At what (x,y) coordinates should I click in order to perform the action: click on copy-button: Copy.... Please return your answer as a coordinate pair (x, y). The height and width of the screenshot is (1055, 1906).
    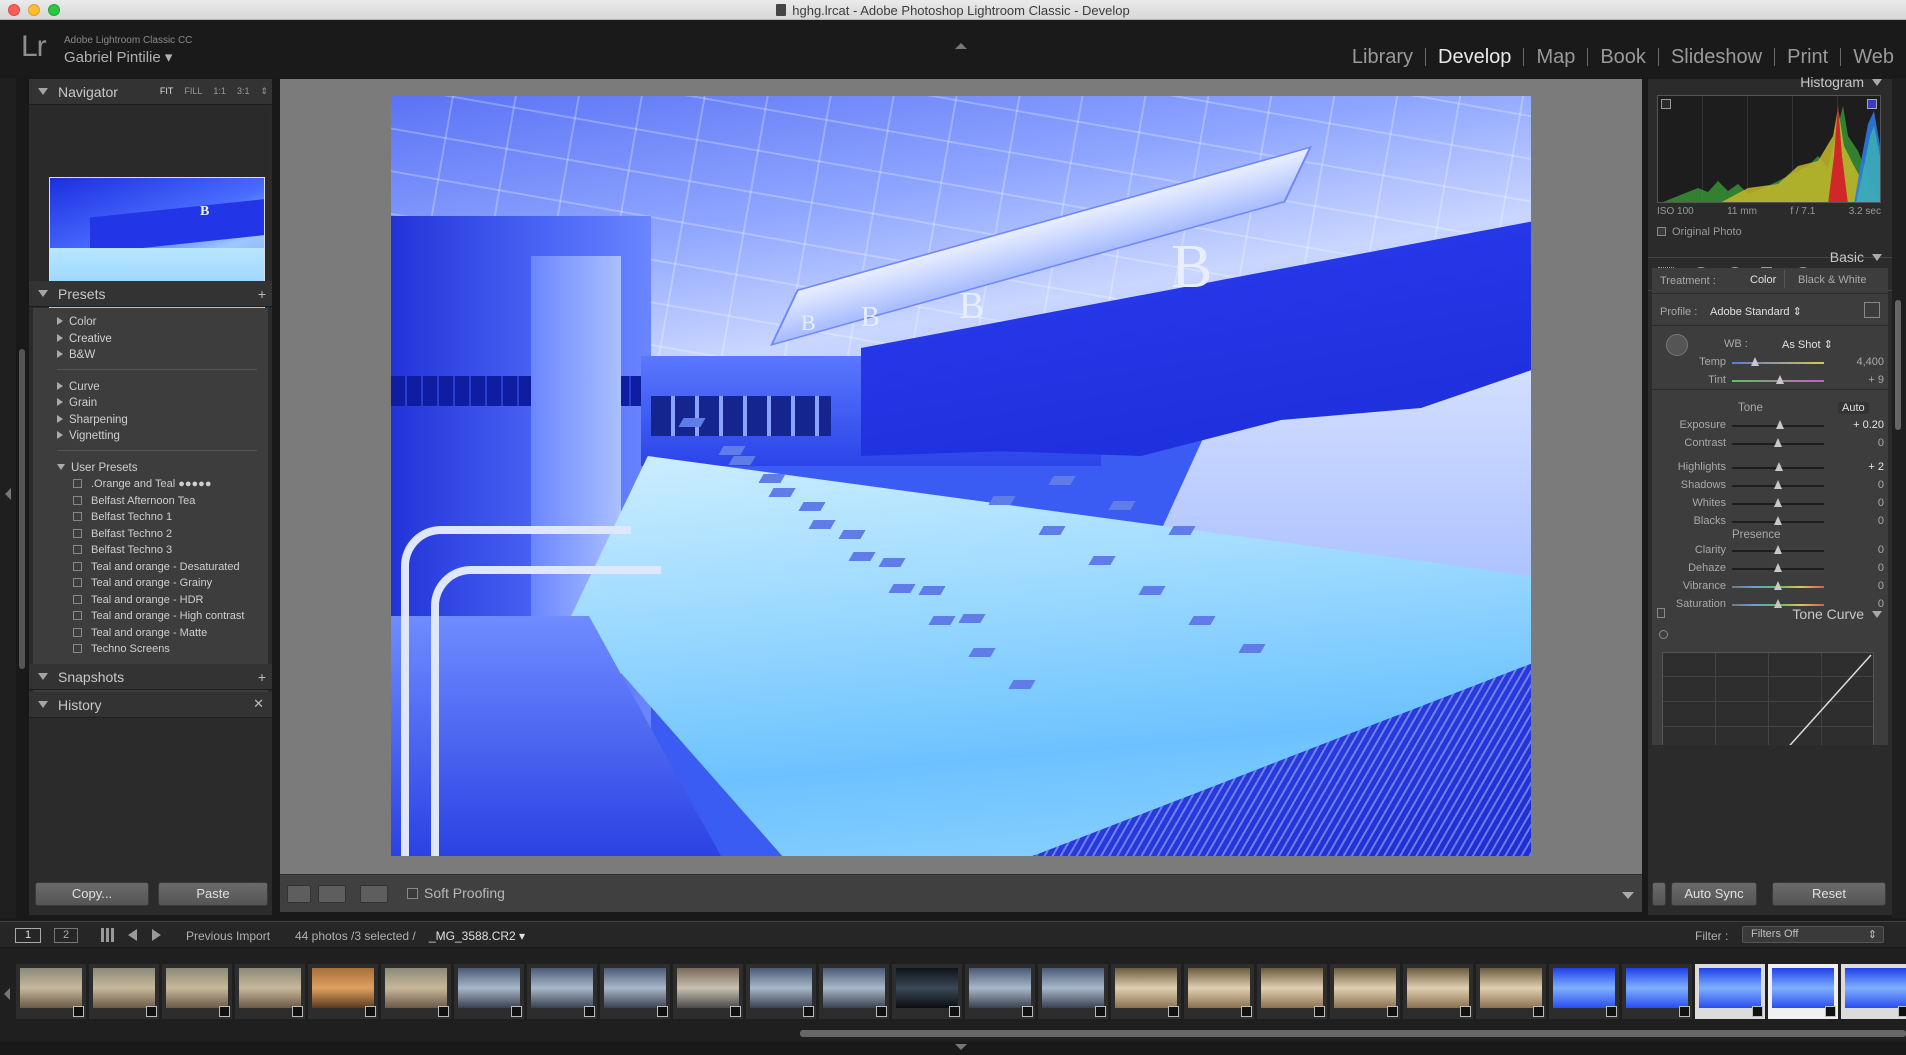
    Looking at the image, I should click on (92, 894).